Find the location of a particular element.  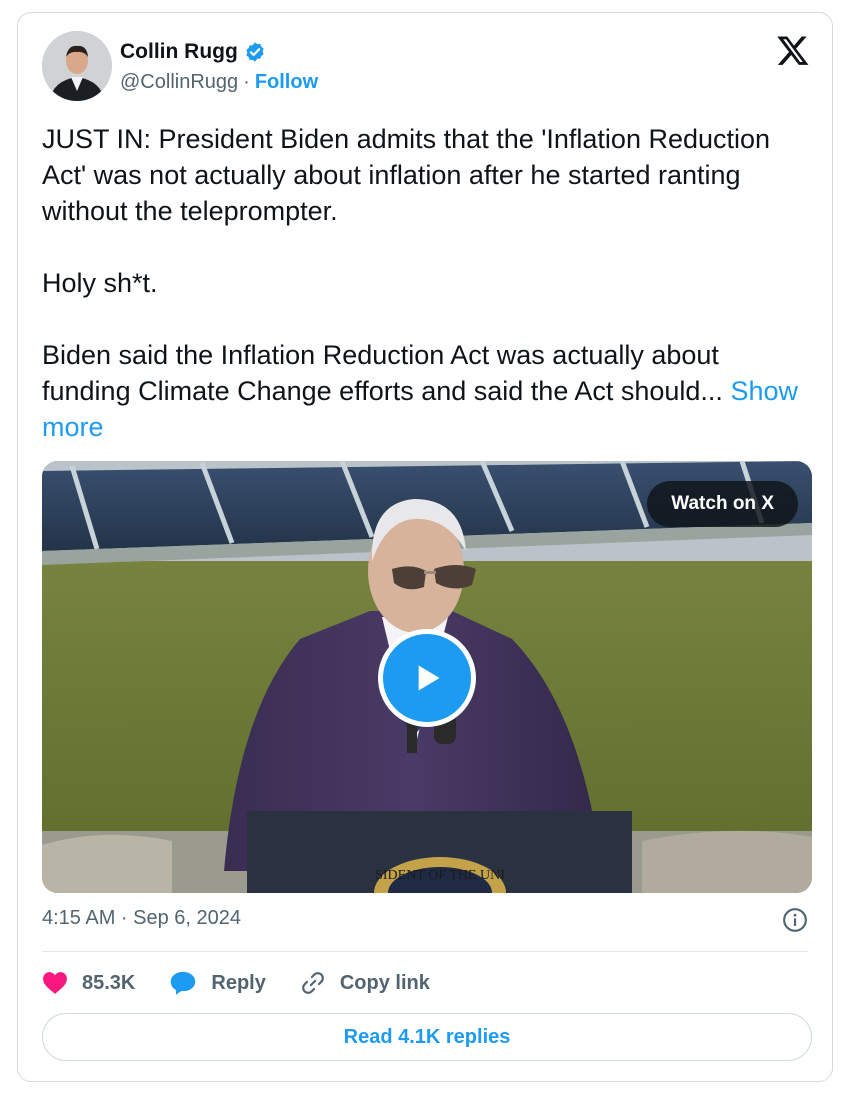

watch-on-x-button: Watch on X is located at coordinates (722, 504).